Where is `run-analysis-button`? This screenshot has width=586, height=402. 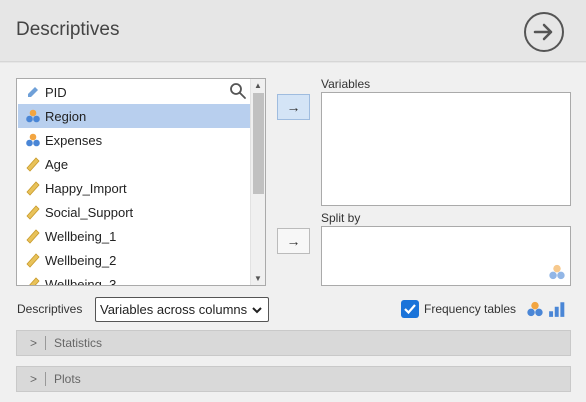 run-analysis-button is located at coordinates (544, 32).